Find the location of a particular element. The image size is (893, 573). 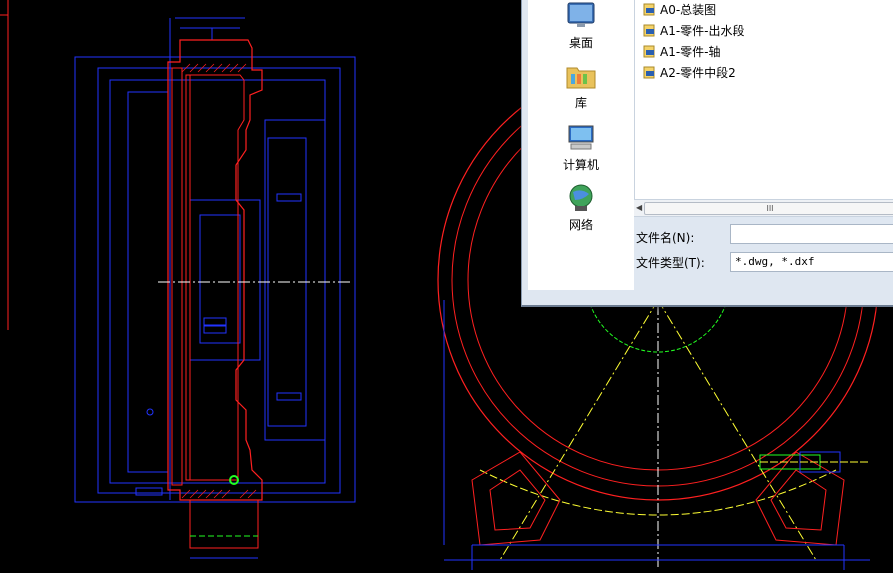

places-desktop-label: 桌面 is located at coordinates (580, 43).